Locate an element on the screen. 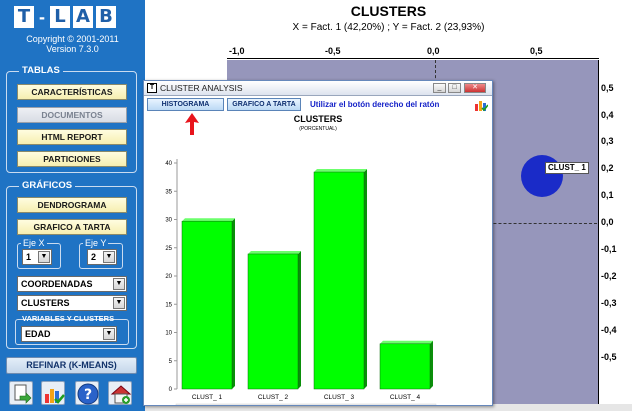 The height and width of the screenshot is (411, 632). y-tick-label: 0,0 is located at coordinates (607, 222).